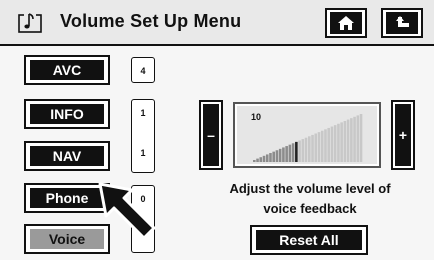 This screenshot has height=260, width=434. Describe the element at coordinates (151, 21) in the screenshot. I see `page-title: Volume Set Up Menu` at that location.